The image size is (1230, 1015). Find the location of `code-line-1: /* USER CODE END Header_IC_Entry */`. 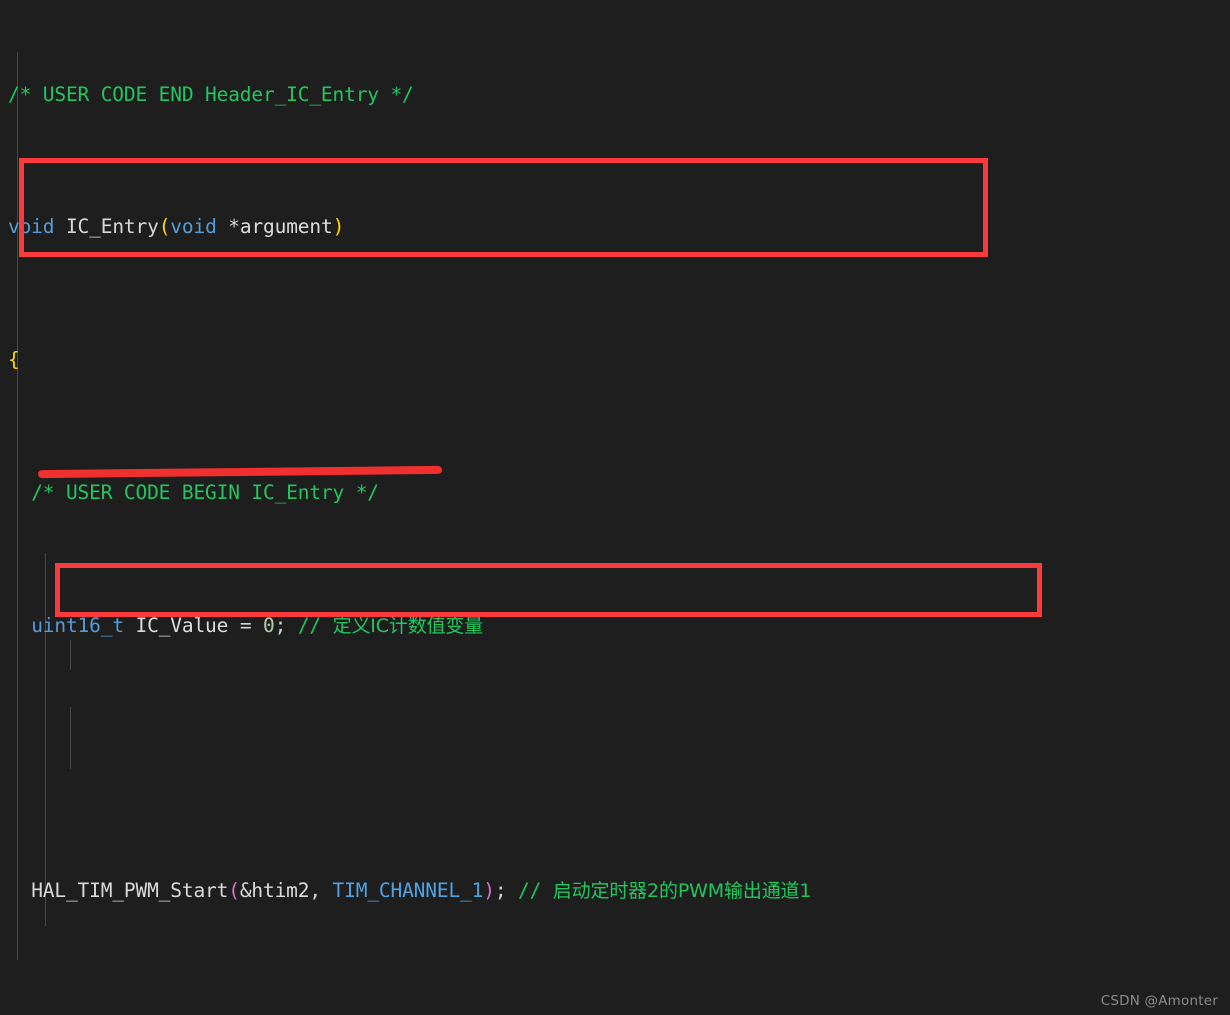

code-line-1: /* USER CODE END Header_IC_Entry */ is located at coordinates (211, 94).